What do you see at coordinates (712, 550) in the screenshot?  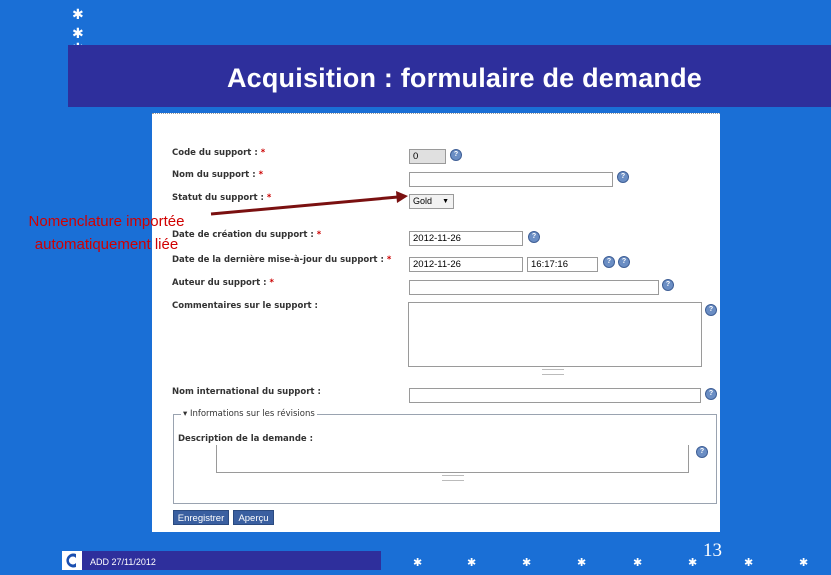 I see `page-number: 13` at bounding box center [712, 550].